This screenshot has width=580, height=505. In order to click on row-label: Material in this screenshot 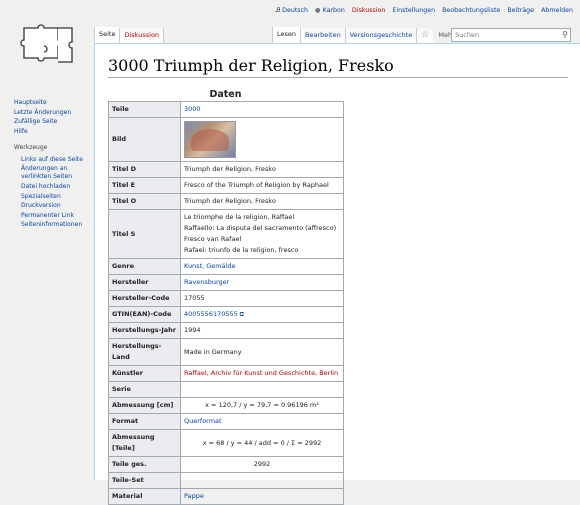, I will do `click(144, 496)`.